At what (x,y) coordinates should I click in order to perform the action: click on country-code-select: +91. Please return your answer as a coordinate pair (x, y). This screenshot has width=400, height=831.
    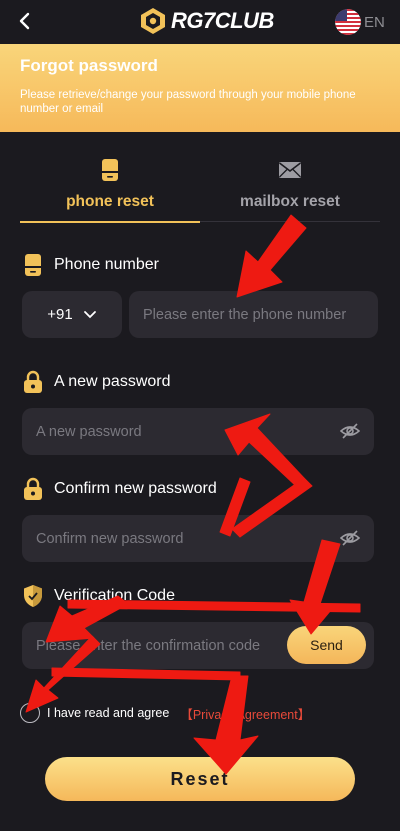
    Looking at the image, I should click on (72, 314).